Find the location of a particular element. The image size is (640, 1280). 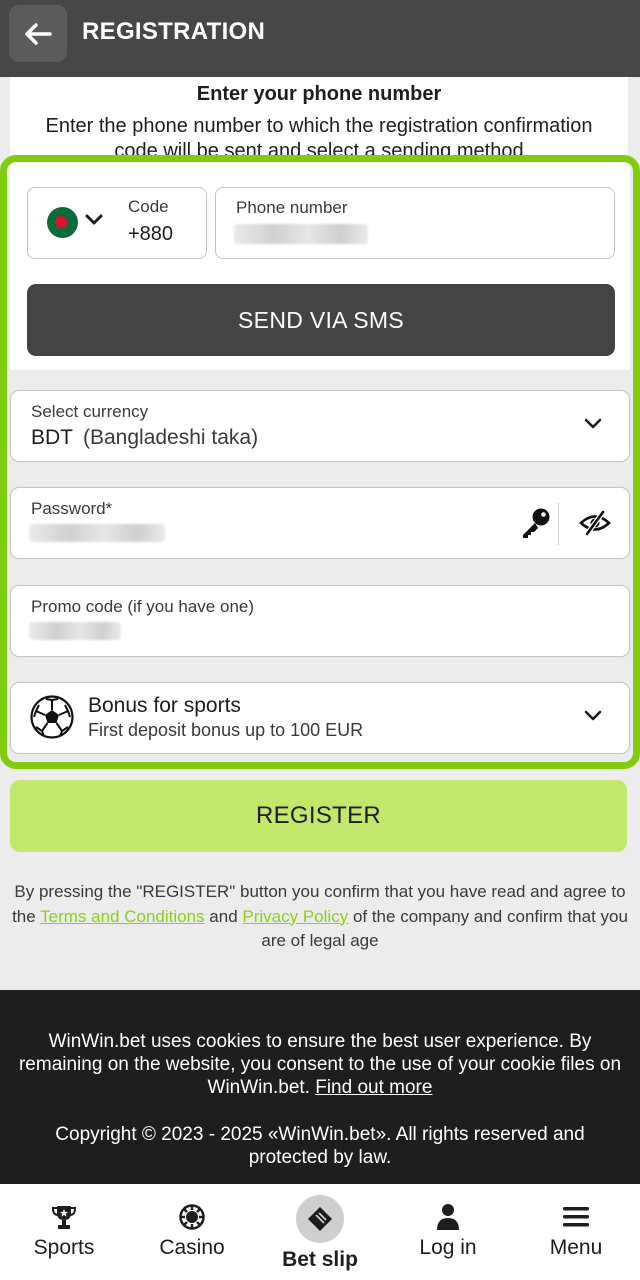

back-button is located at coordinates (38, 33).